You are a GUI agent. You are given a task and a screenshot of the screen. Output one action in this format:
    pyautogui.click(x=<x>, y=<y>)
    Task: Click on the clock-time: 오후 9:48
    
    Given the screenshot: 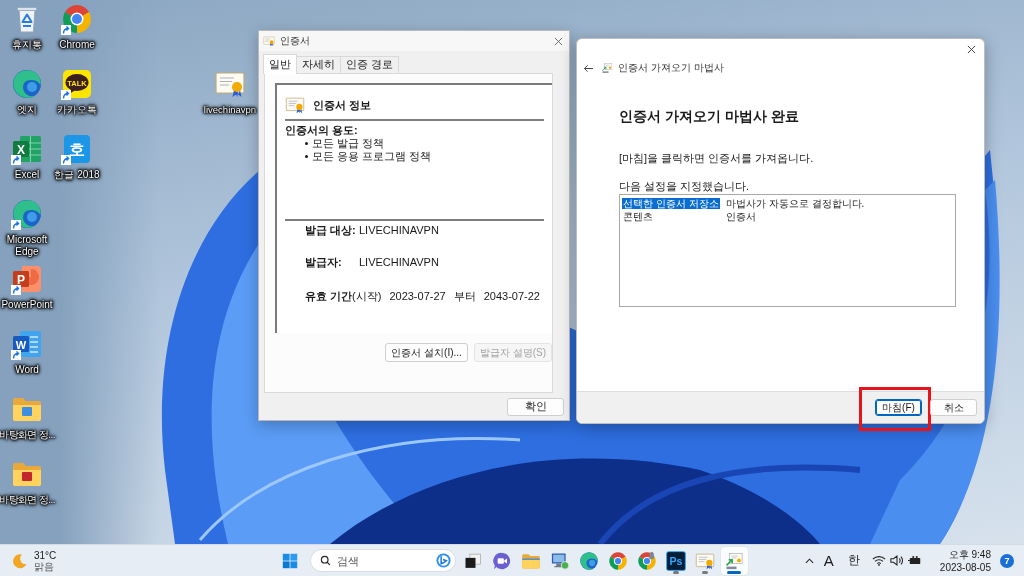 What is the action you would take?
    pyautogui.click(x=969, y=554)
    